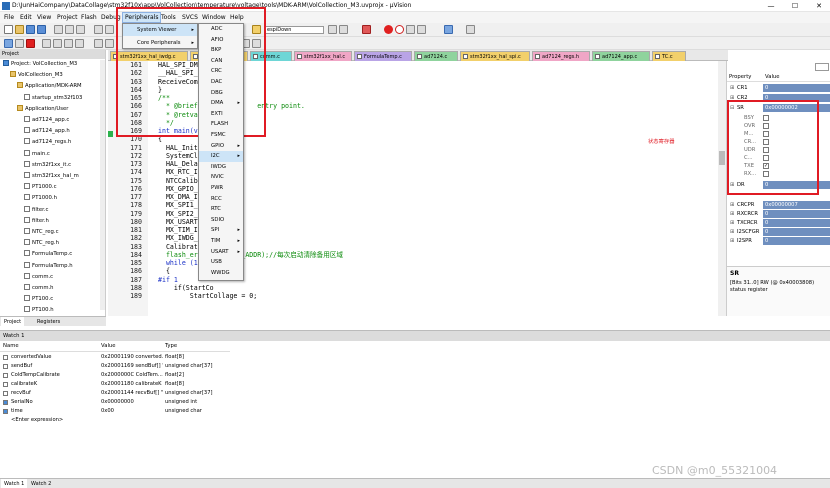 The image size is (830, 488). I want to click on register-row: ⊞ CR1 0, so click(778, 88).